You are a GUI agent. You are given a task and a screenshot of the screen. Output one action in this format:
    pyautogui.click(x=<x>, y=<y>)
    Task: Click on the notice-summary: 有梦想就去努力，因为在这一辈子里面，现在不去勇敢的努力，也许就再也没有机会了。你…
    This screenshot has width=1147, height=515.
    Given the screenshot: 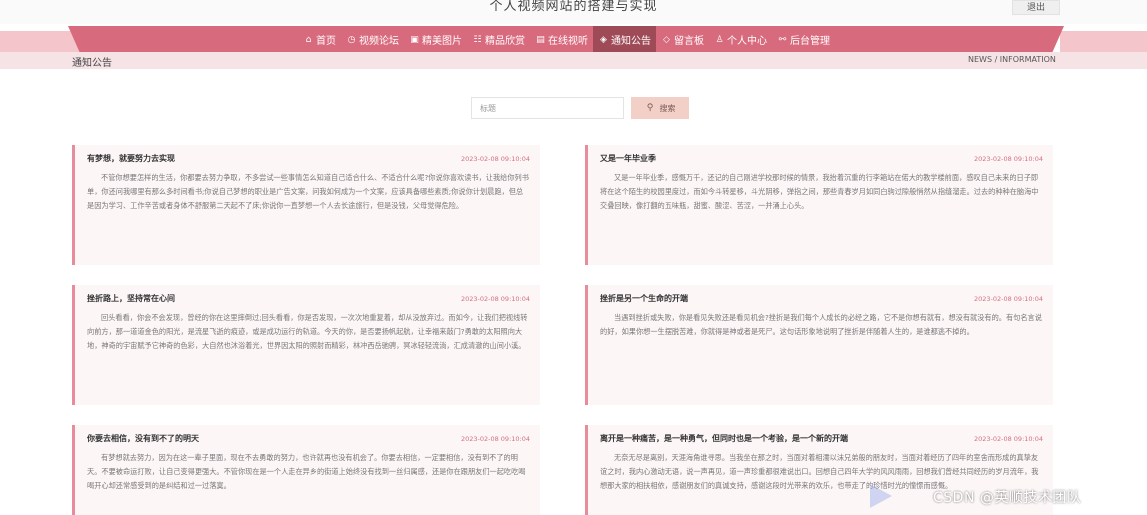 What is the action you would take?
    pyautogui.click(x=306, y=471)
    